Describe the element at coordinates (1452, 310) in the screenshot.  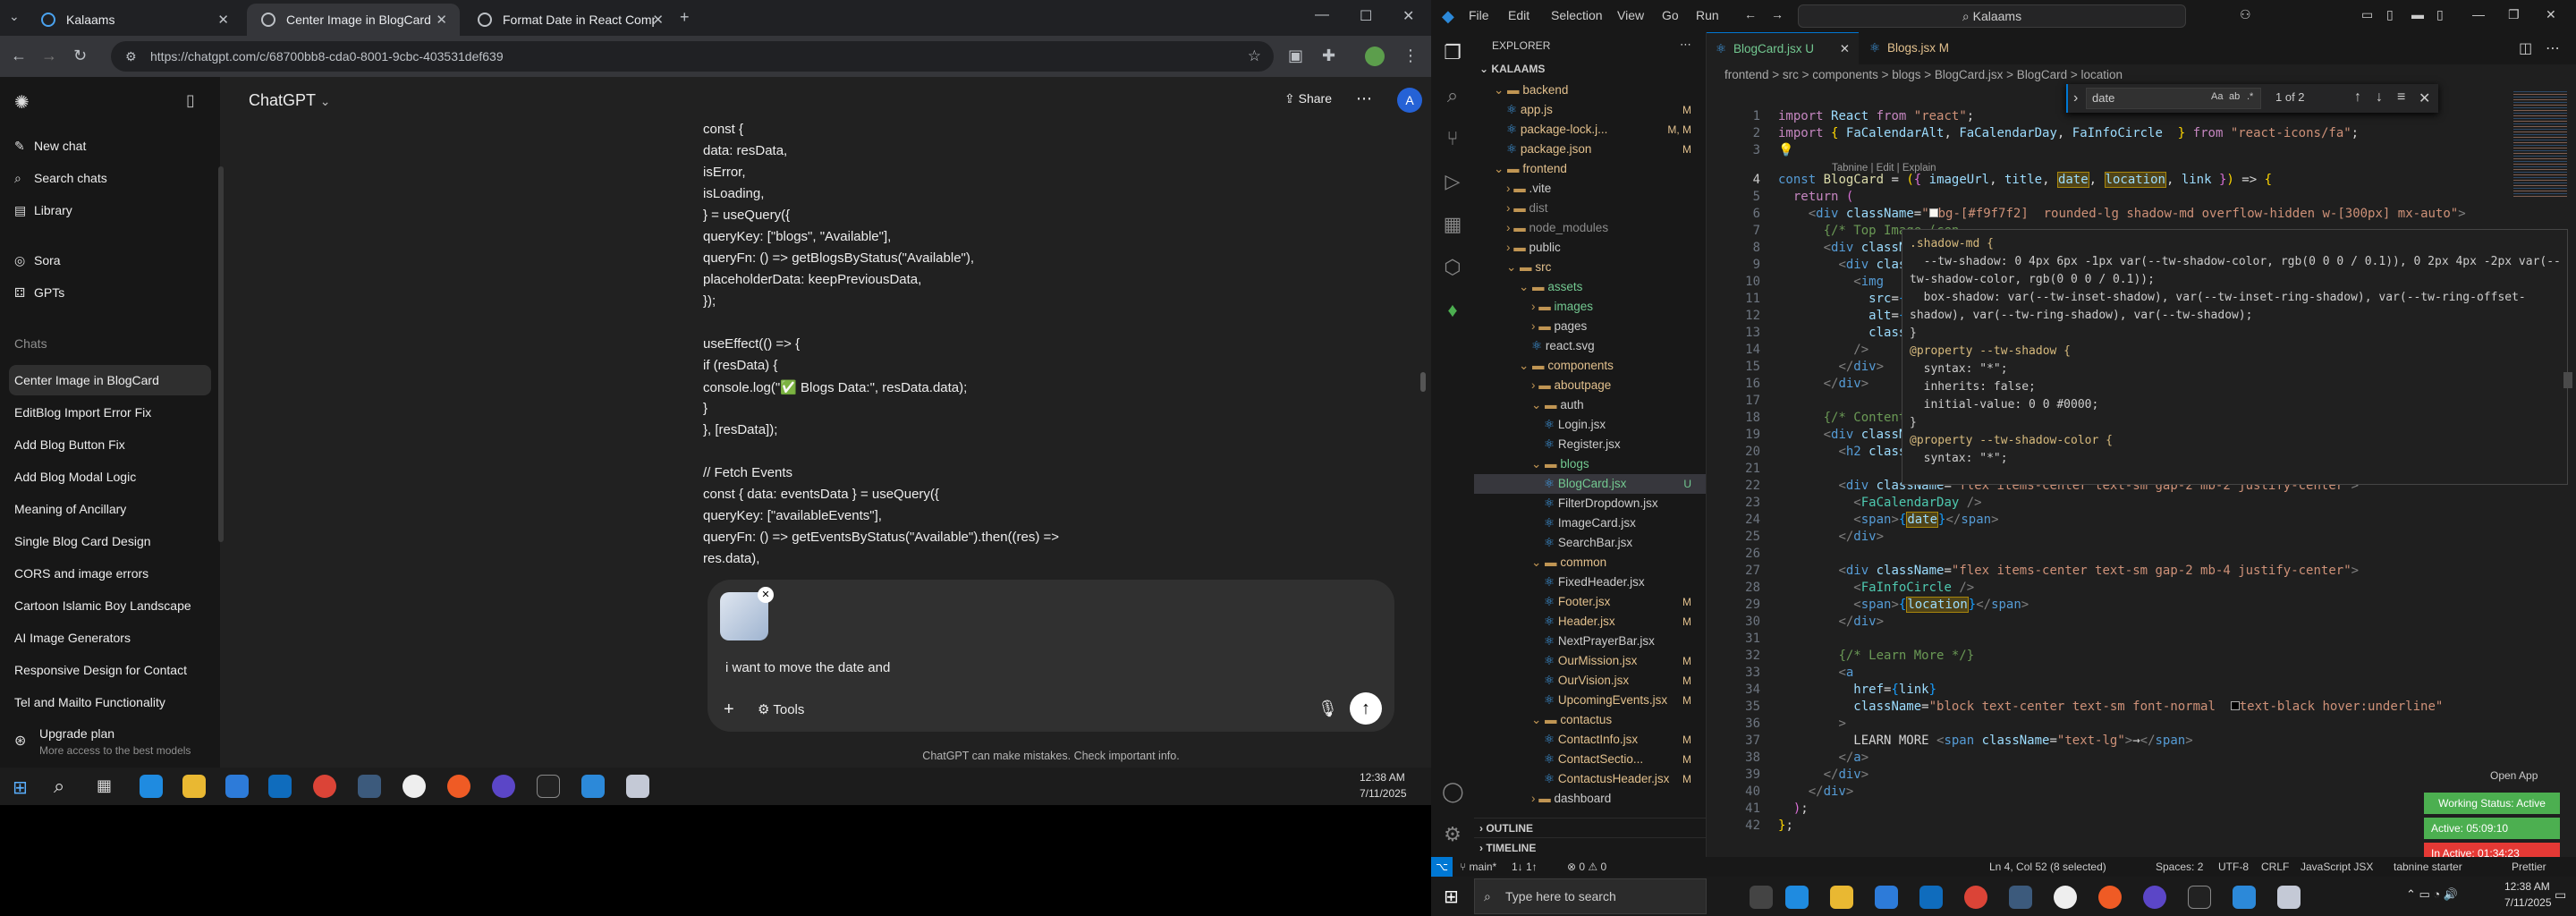
I see `mongodb-icon: ♦` at that location.